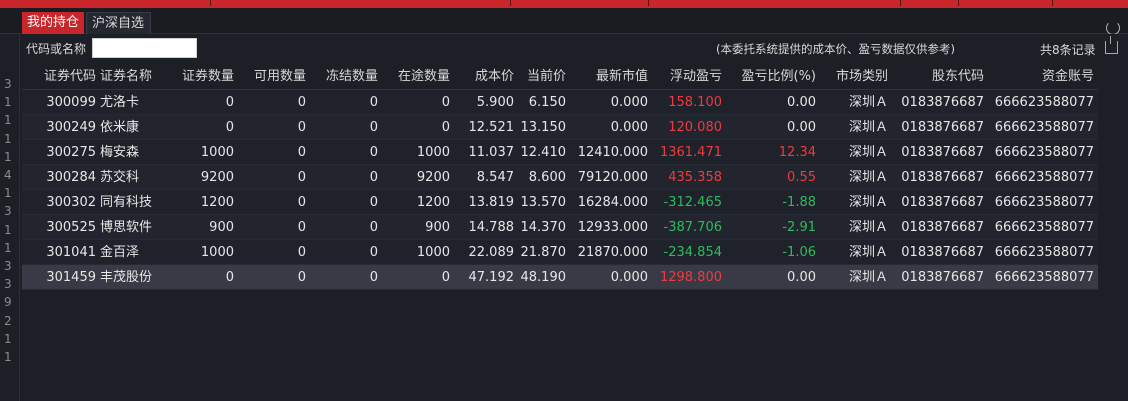  Describe the element at coordinates (801, 177) in the screenshot. I see `cell-pl-ratio: 0.55` at that location.